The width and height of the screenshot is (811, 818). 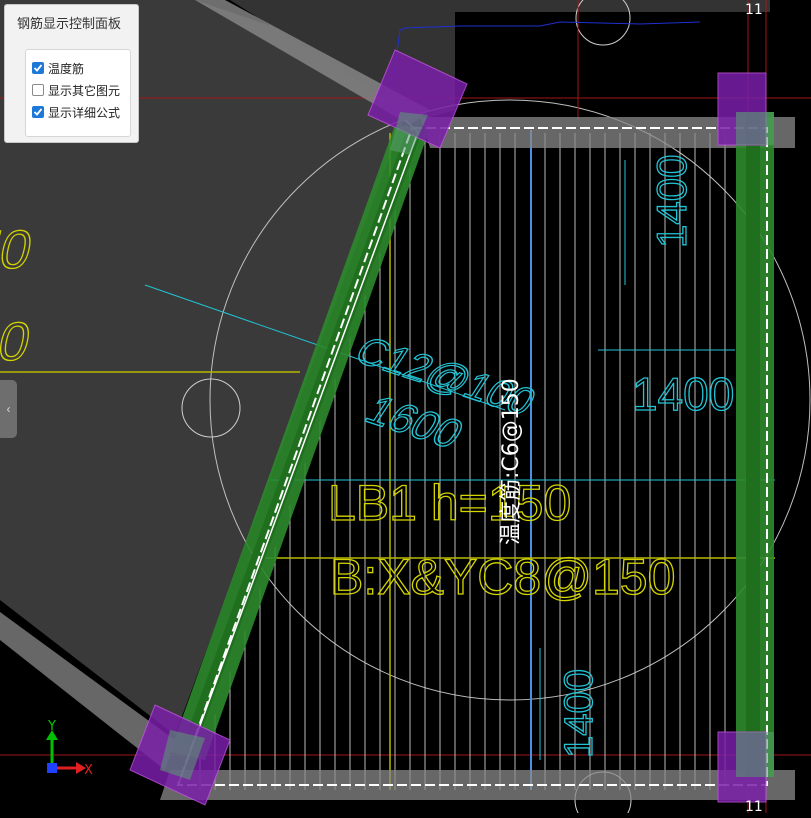 What do you see at coordinates (88, 770) in the screenshot?
I see `axis-x-label: X` at bounding box center [88, 770].